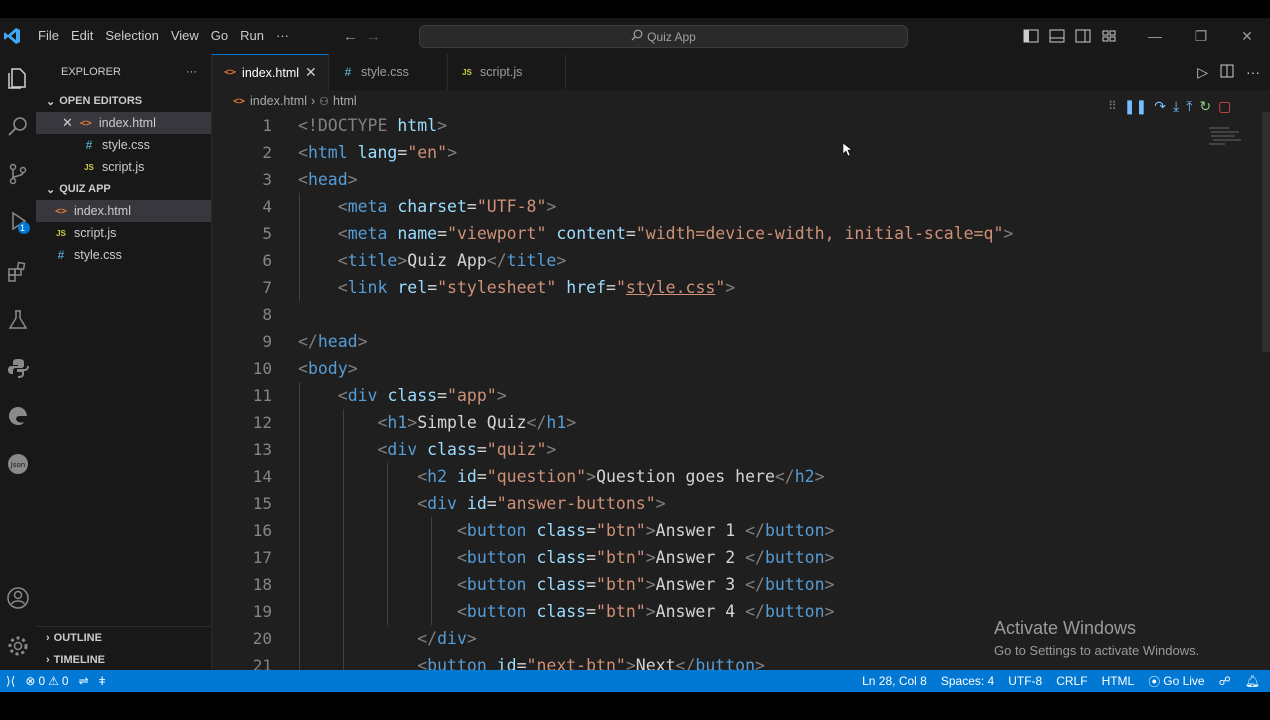 The image size is (1270, 720). What do you see at coordinates (452, 260) in the screenshot?
I see `code-line: <title>Quiz App</title>` at bounding box center [452, 260].